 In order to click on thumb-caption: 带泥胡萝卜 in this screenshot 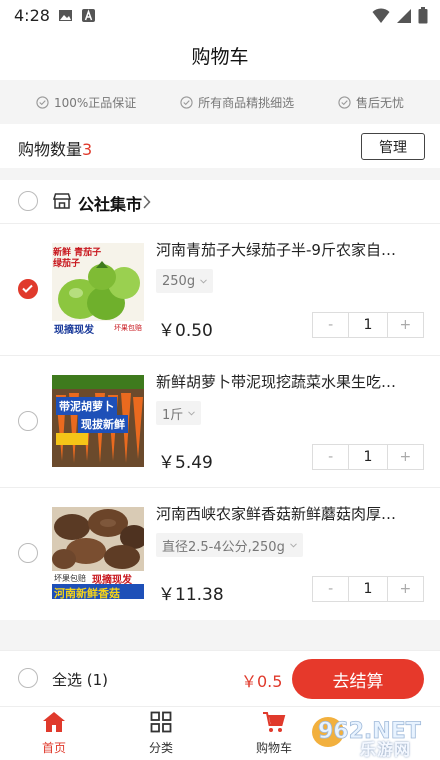, I will do `click(86, 406)`.